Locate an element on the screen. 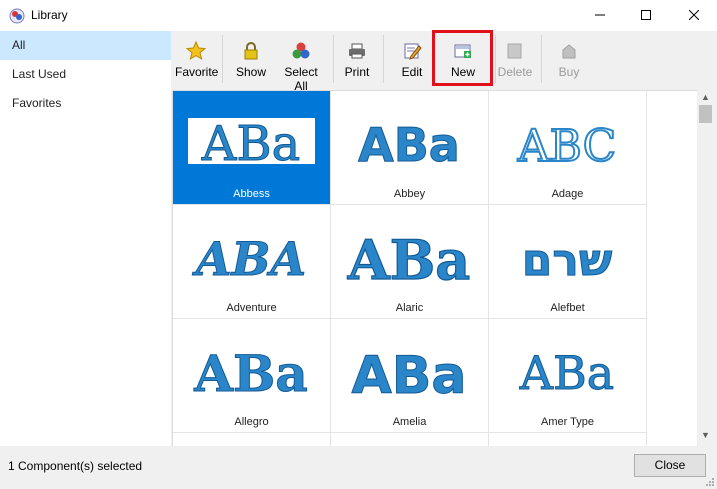 The height and width of the screenshot is (489, 717). delete-icon is located at coordinates (514, 51).